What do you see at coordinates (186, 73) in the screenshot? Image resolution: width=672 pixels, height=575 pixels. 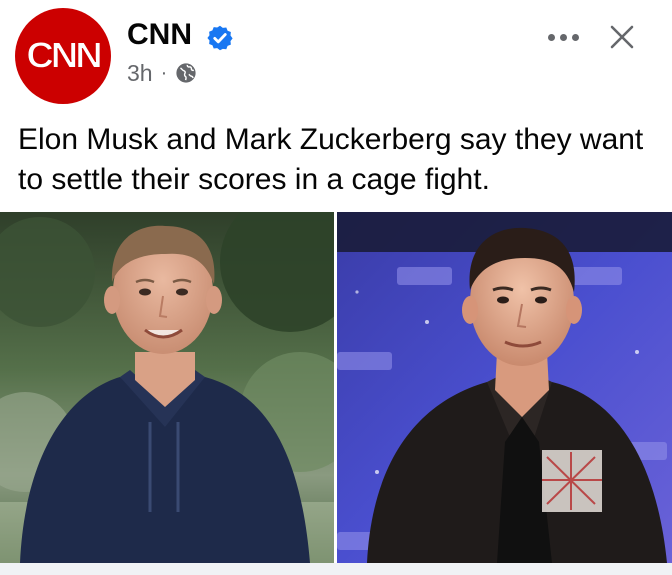 I see `globe-icon` at bounding box center [186, 73].